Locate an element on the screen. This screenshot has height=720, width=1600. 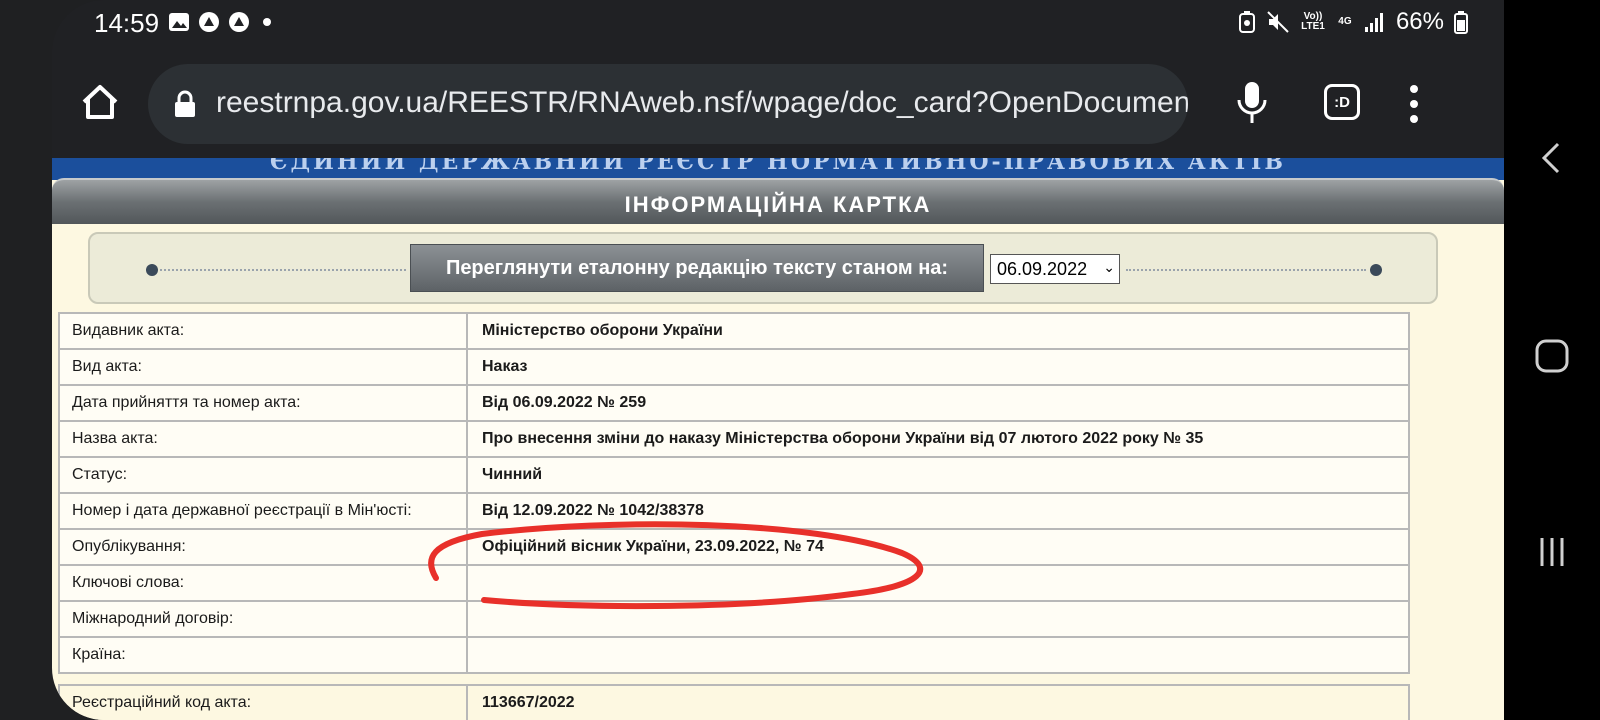
row-value: Від 06.09.2022 № 259 is located at coordinates (938, 403).